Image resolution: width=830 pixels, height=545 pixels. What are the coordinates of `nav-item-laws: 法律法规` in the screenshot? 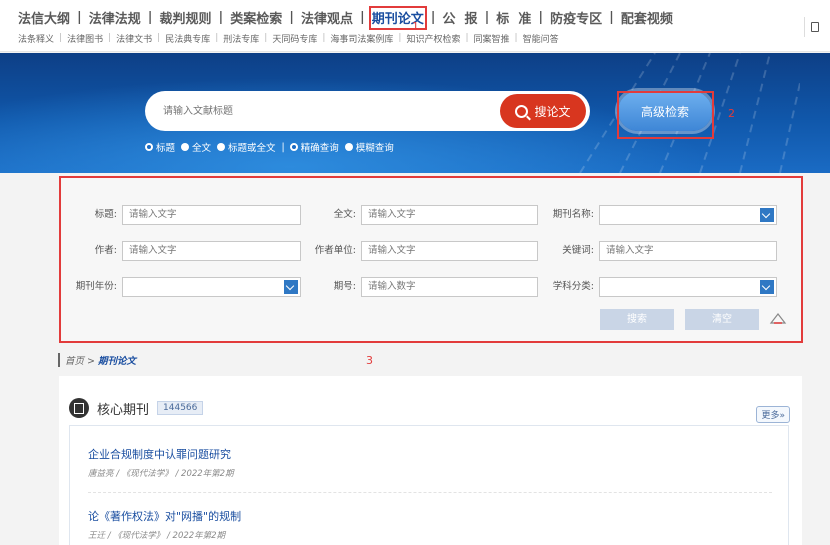 It's located at (115, 17).